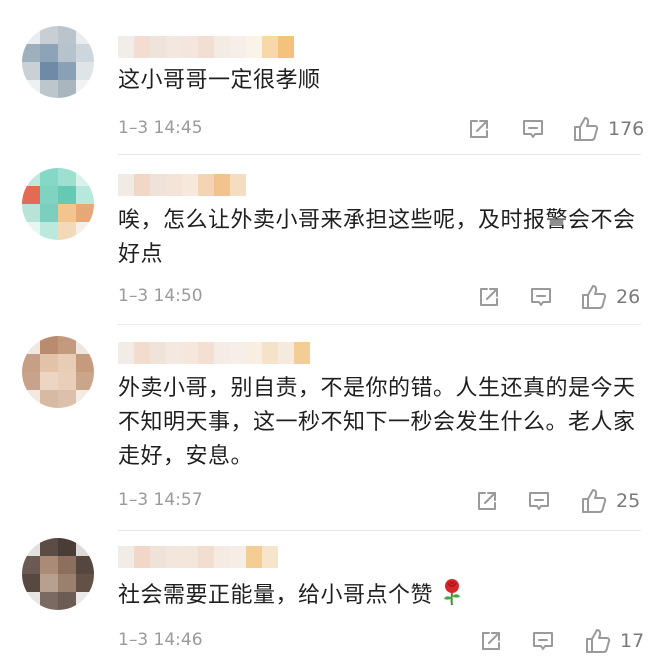 The width and height of the screenshot is (651, 668). I want to click on comment-meta: 1–3 14:46 17, so click(325, 641).